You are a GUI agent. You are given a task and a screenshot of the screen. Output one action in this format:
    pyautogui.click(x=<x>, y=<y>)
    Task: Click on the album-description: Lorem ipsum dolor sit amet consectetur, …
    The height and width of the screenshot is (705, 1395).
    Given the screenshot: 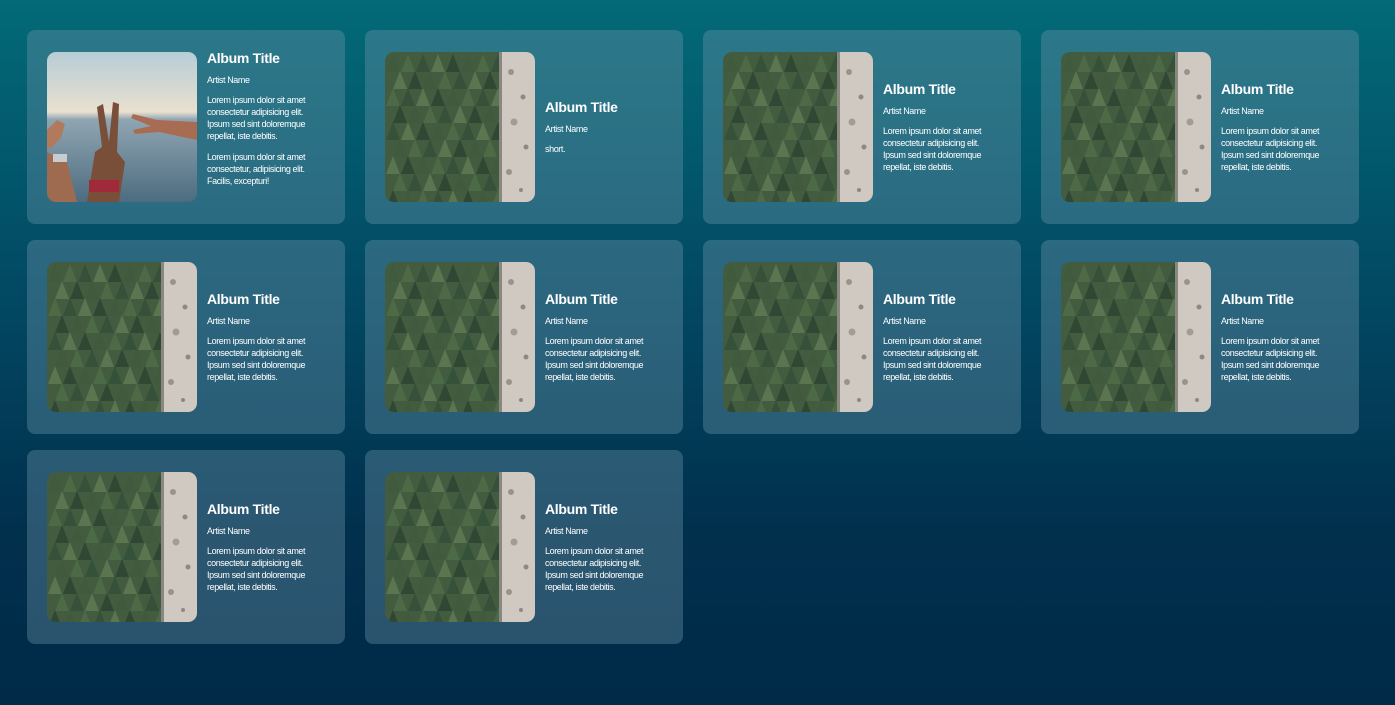 What is the action you would take?
    pyautogui.click(x=256, y=169)
    